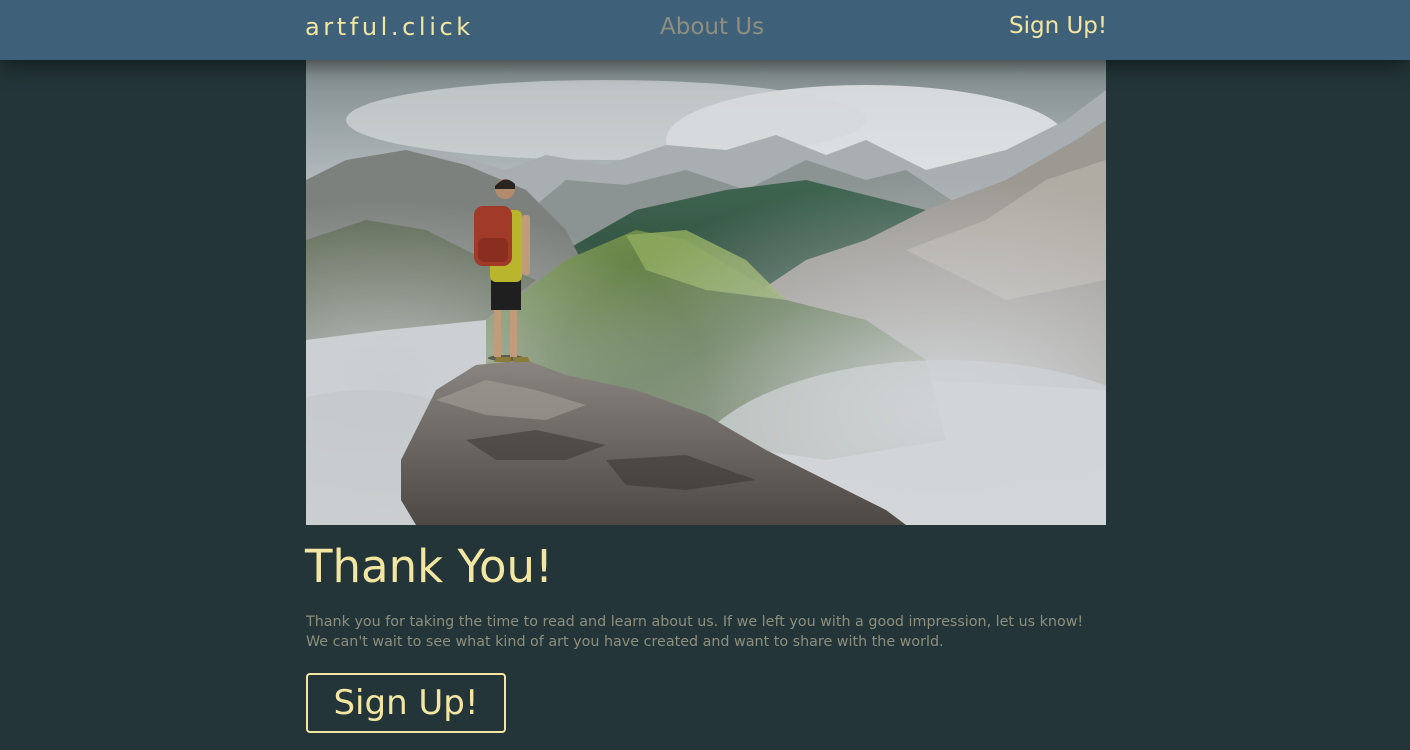 This screenshot has width=1410, height=750. What do you see at coordinates (389, 27) in the screenshot?
I see `brand-logo-link: artful.click` at bounding box center [389, 27].